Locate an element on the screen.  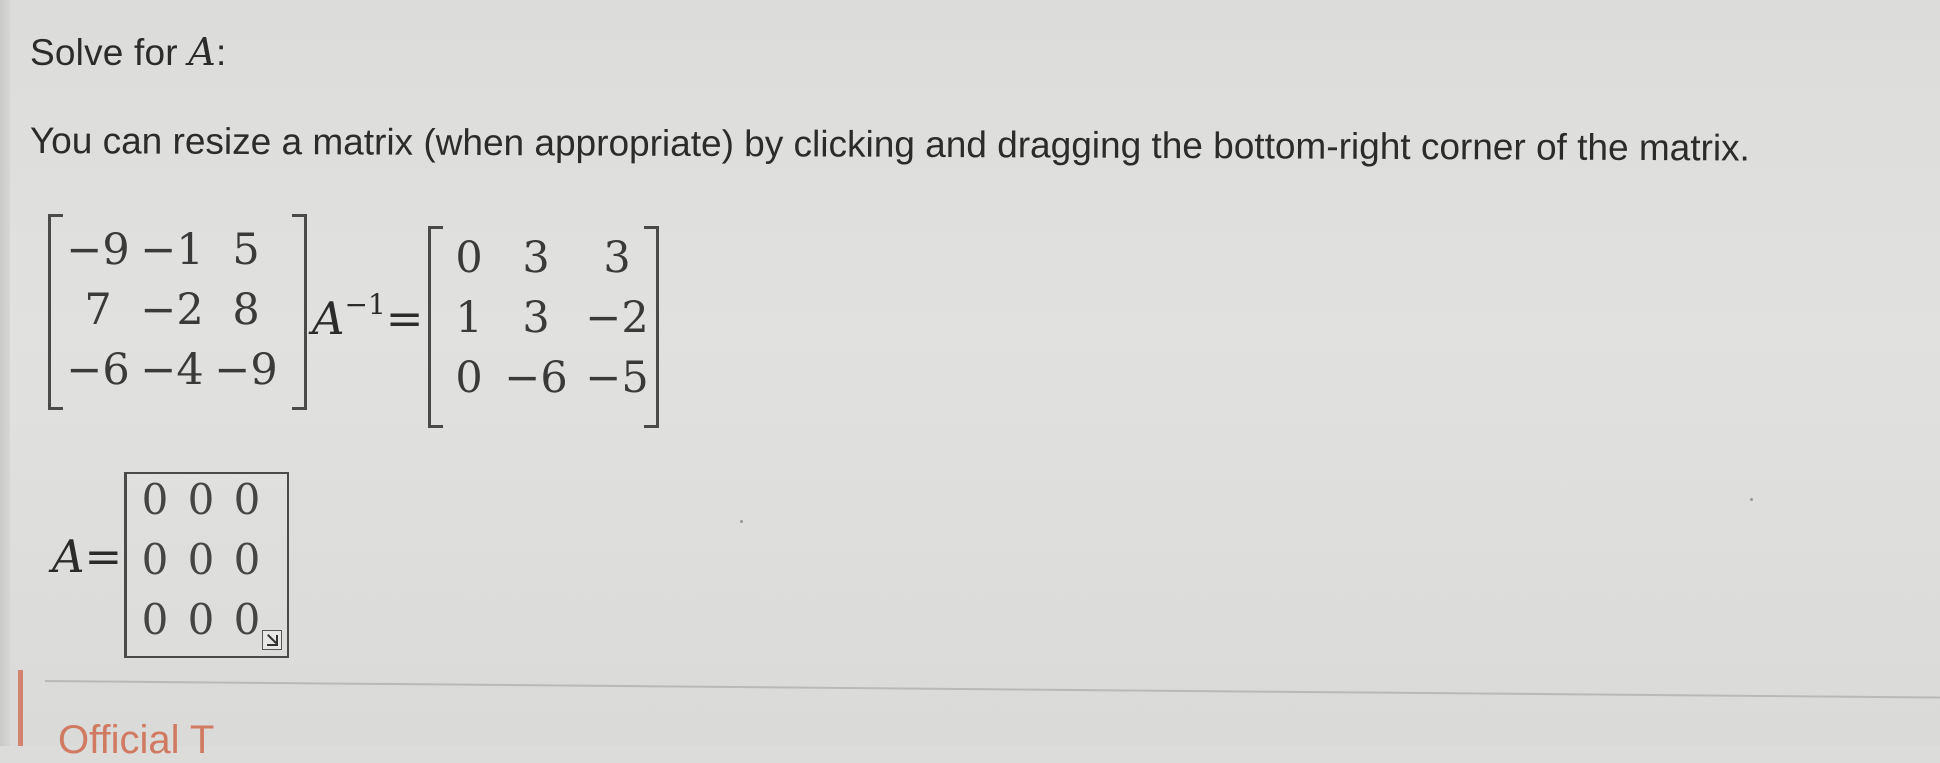
left-matrix-bracket-open is located at coordinates (55, 312).